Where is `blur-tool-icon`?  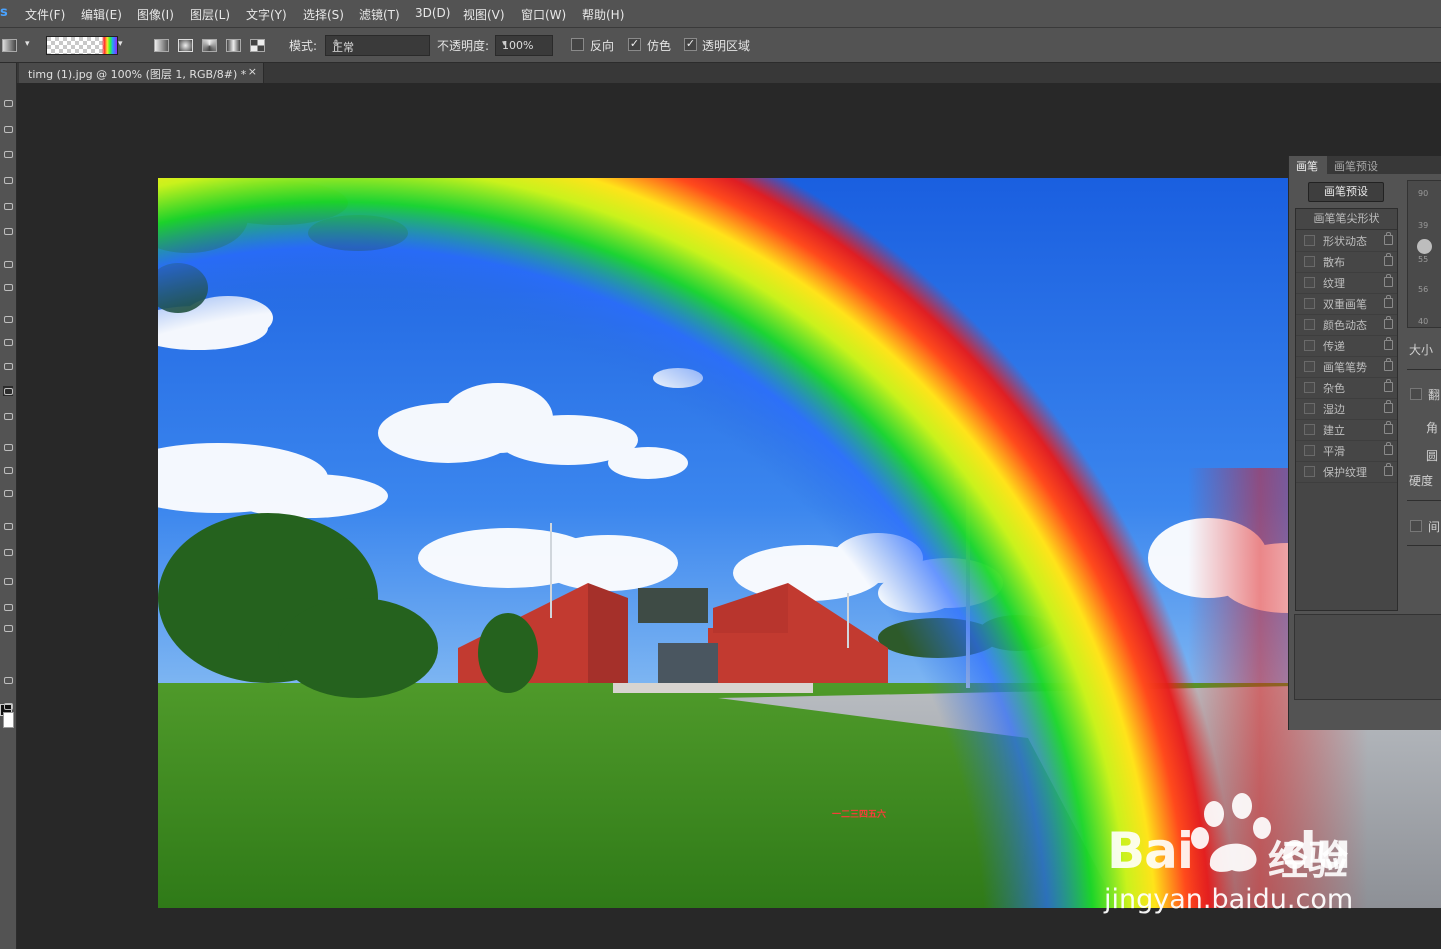 blur-tool-icon is located at coordinates (8, 416).